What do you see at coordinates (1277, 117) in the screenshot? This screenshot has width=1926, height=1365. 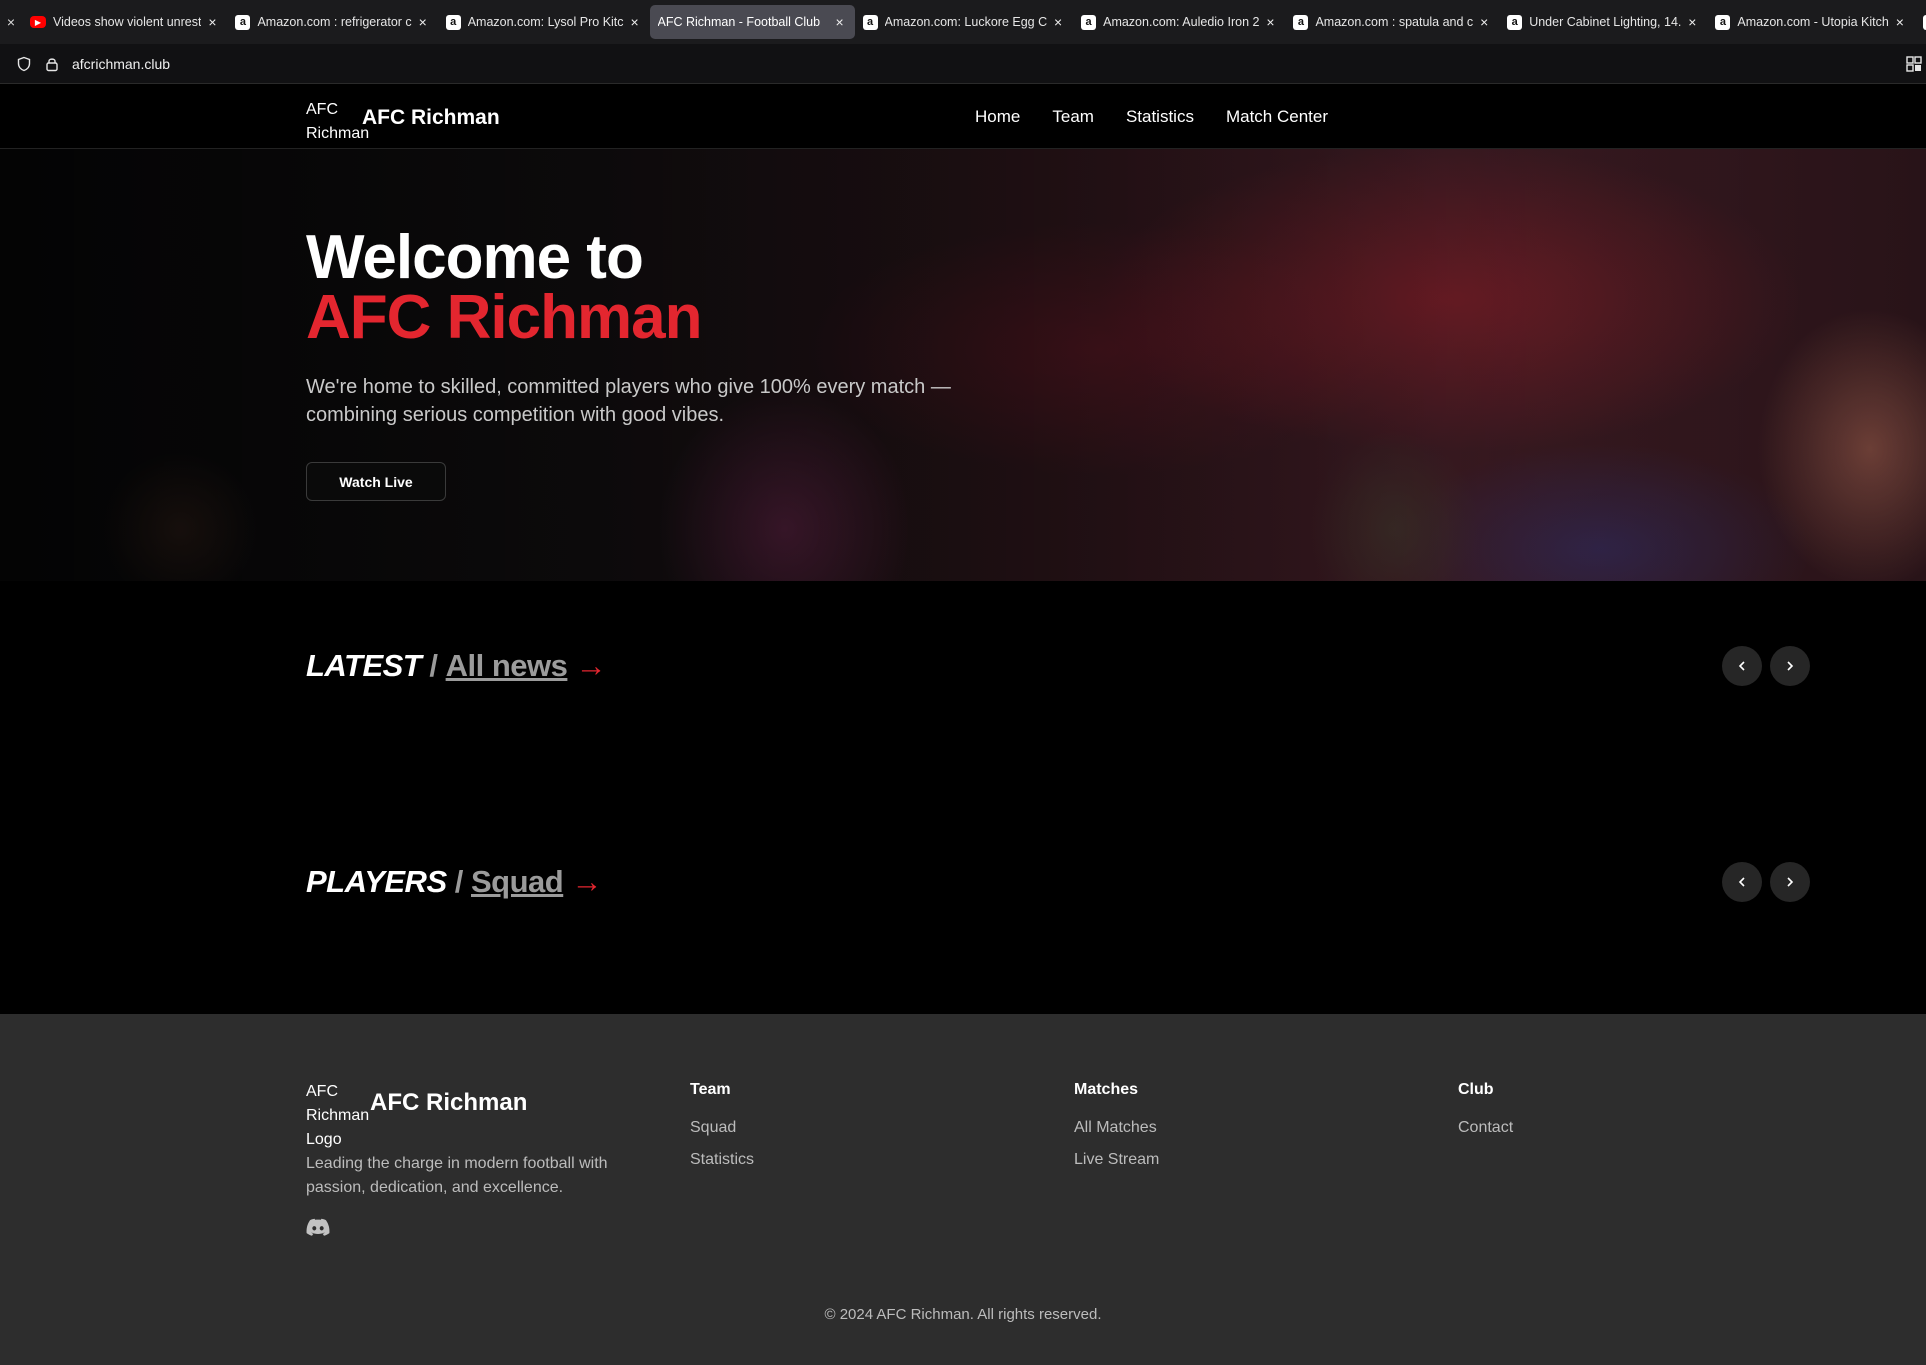 I see `nav-match-center: Match Center` at bounding box center [1277, 117].